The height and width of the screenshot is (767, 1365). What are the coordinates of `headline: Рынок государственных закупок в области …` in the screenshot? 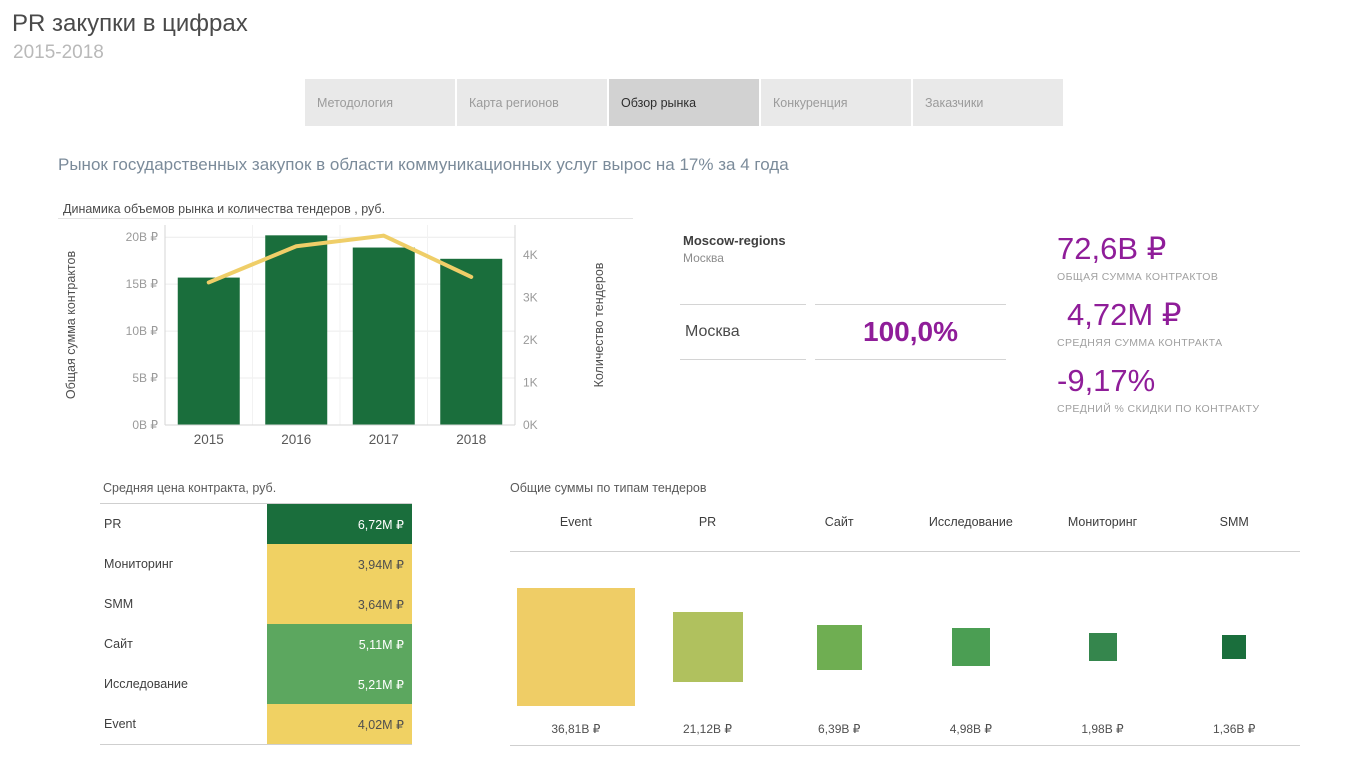 It's located at (423, 164).